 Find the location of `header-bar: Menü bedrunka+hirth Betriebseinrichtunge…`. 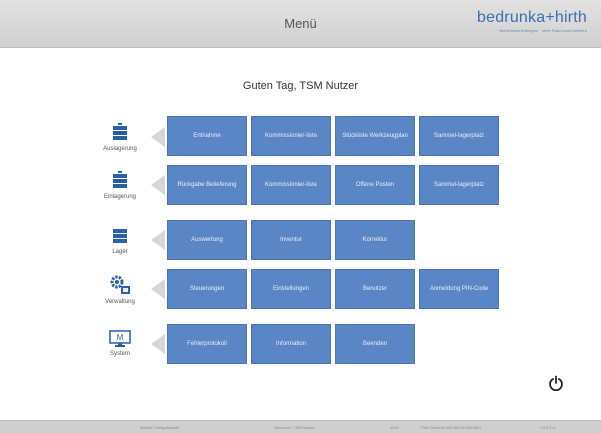

header-bar: Menü bedrunka+hirth Betriebseinrichtunge… is located at coordinates (300, 24).